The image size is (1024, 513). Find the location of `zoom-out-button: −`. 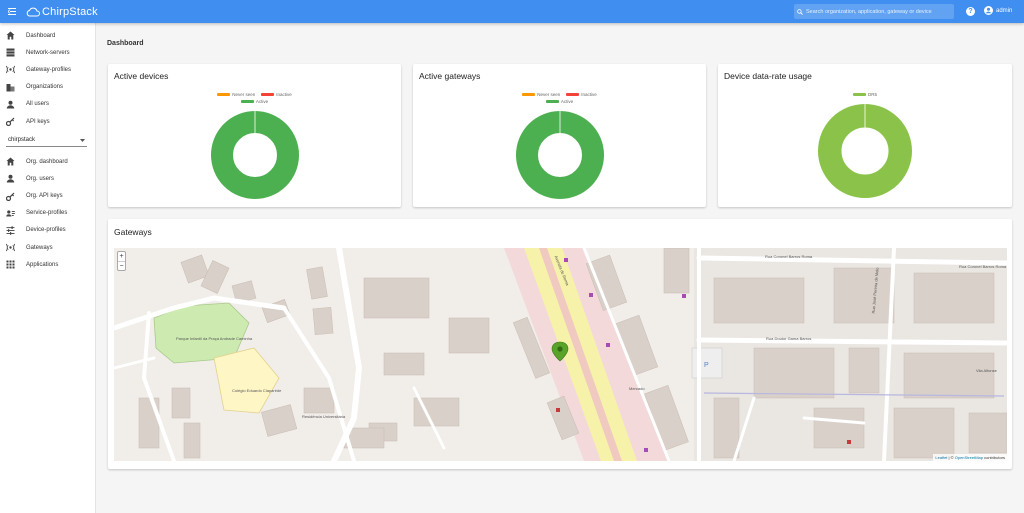

zoom-out-button: − is located at coordinates (121, 265).